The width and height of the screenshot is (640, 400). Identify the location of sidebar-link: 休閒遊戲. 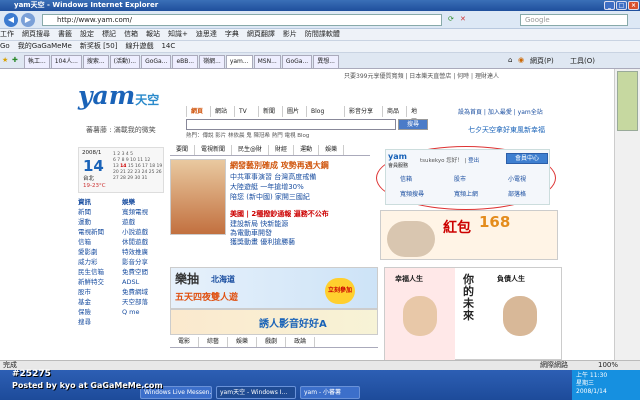
(144, 242).